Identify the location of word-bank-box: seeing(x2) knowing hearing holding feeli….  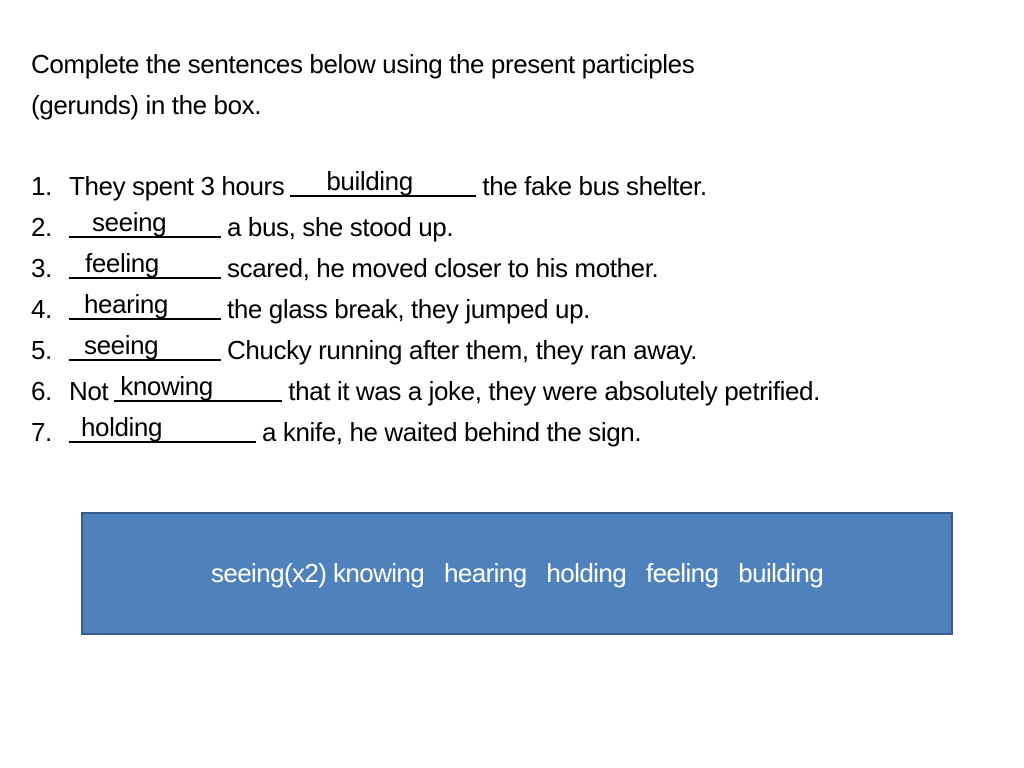
(517, 573).